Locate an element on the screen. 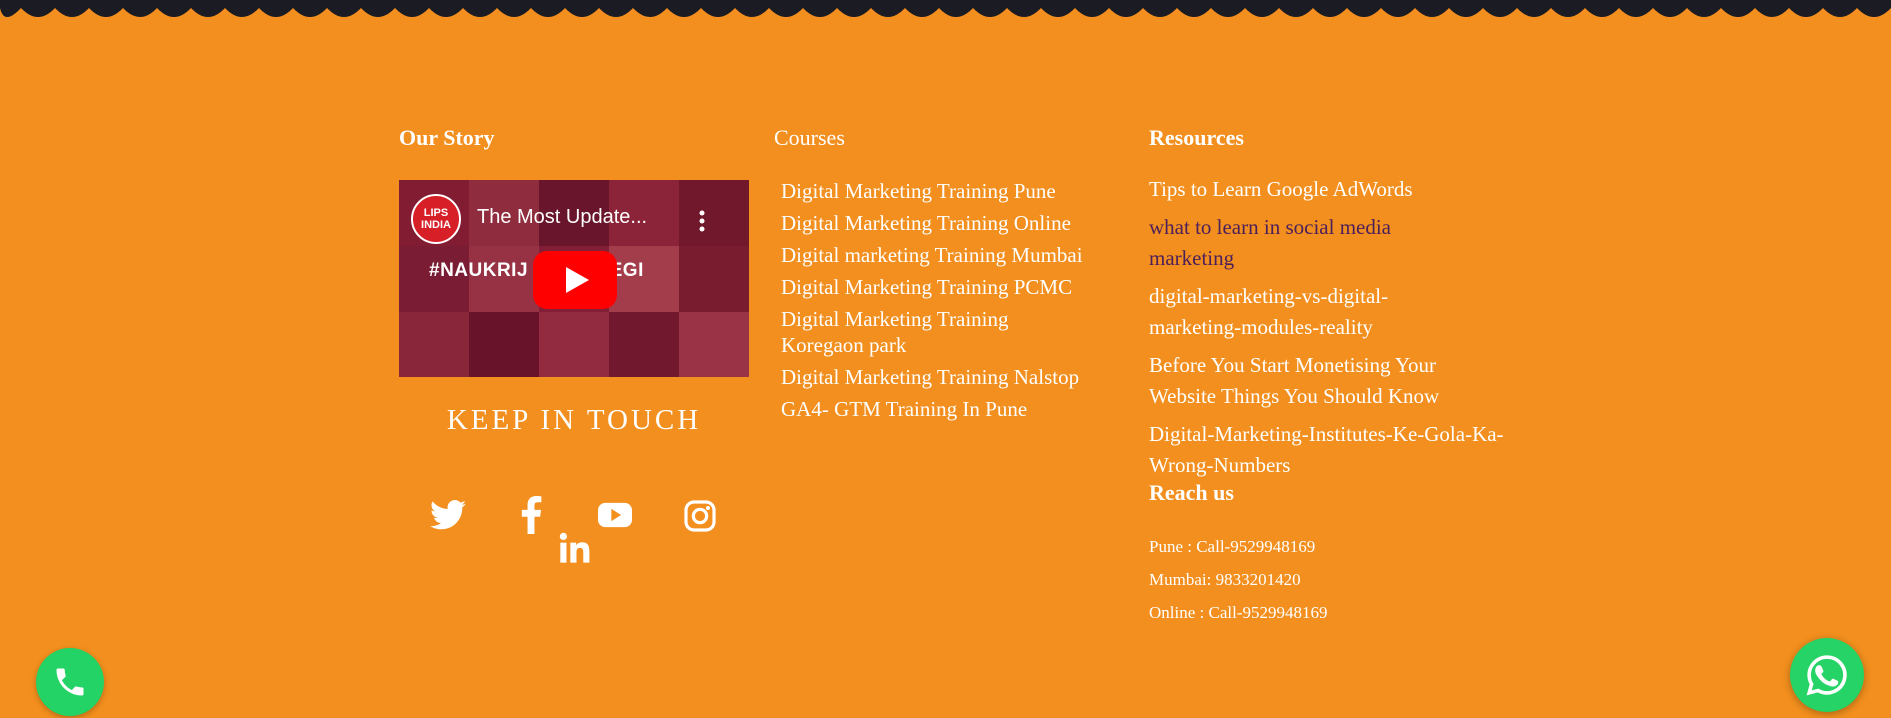  reach-mumbai: Mumbai: 9833201420 is located at coordinates (1238, 579).